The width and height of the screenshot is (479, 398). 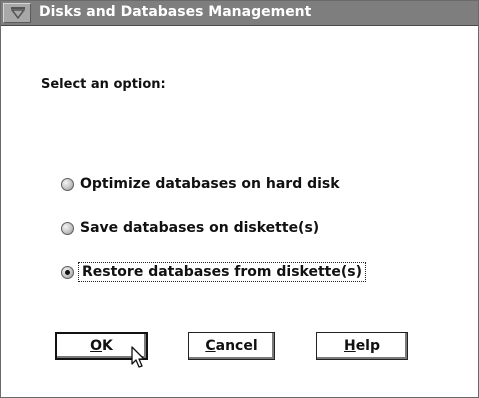 I want to click on ok-label-rest: K, so click(x=107, y=346).